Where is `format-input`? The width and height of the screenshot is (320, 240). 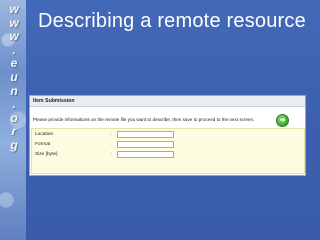 format-input is located at coordinates (145, 144).